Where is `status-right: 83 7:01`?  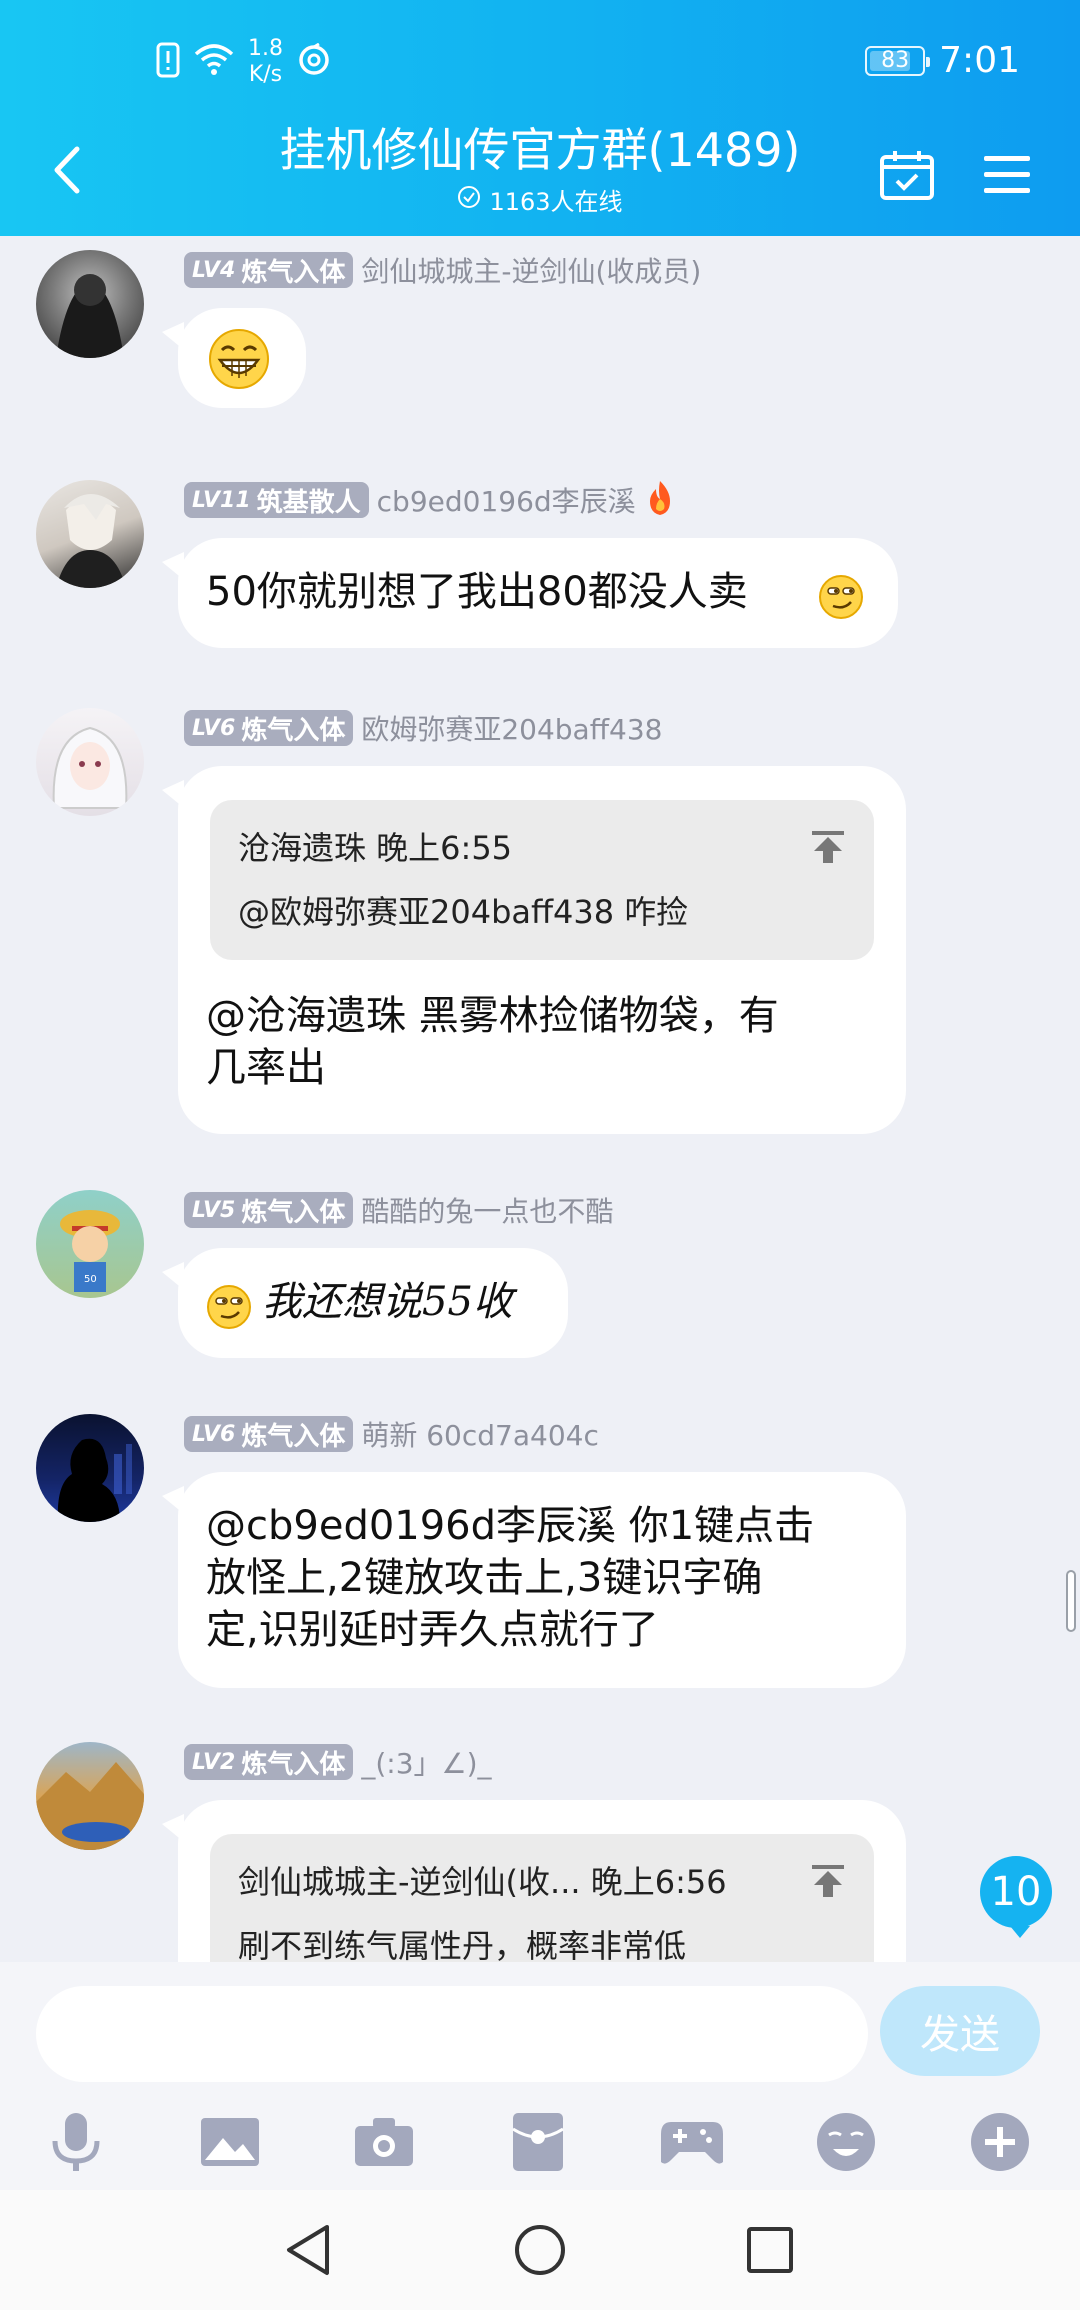
status-right: 83 7:01 is located at coordinates (942, 60).